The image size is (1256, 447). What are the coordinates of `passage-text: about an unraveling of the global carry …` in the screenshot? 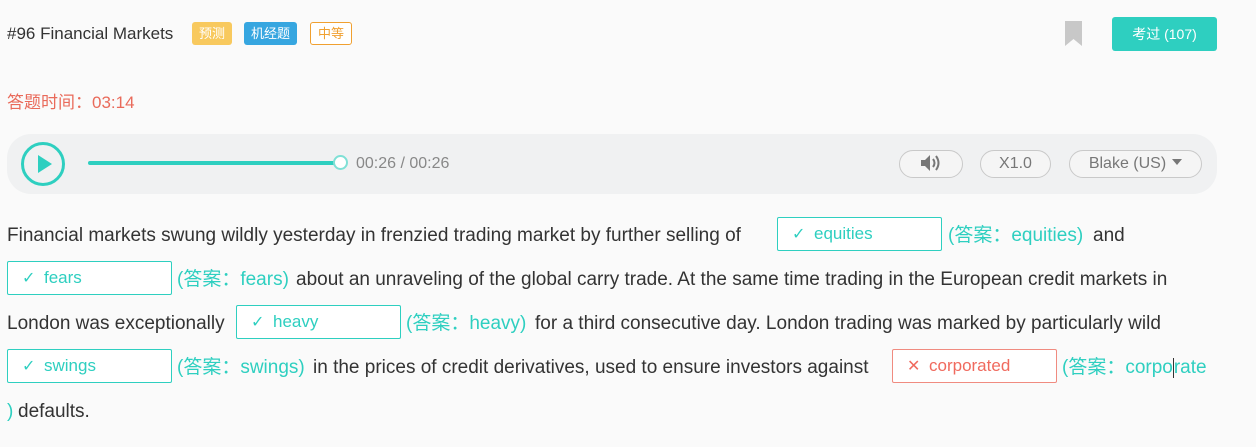 It's located at (732, 279).